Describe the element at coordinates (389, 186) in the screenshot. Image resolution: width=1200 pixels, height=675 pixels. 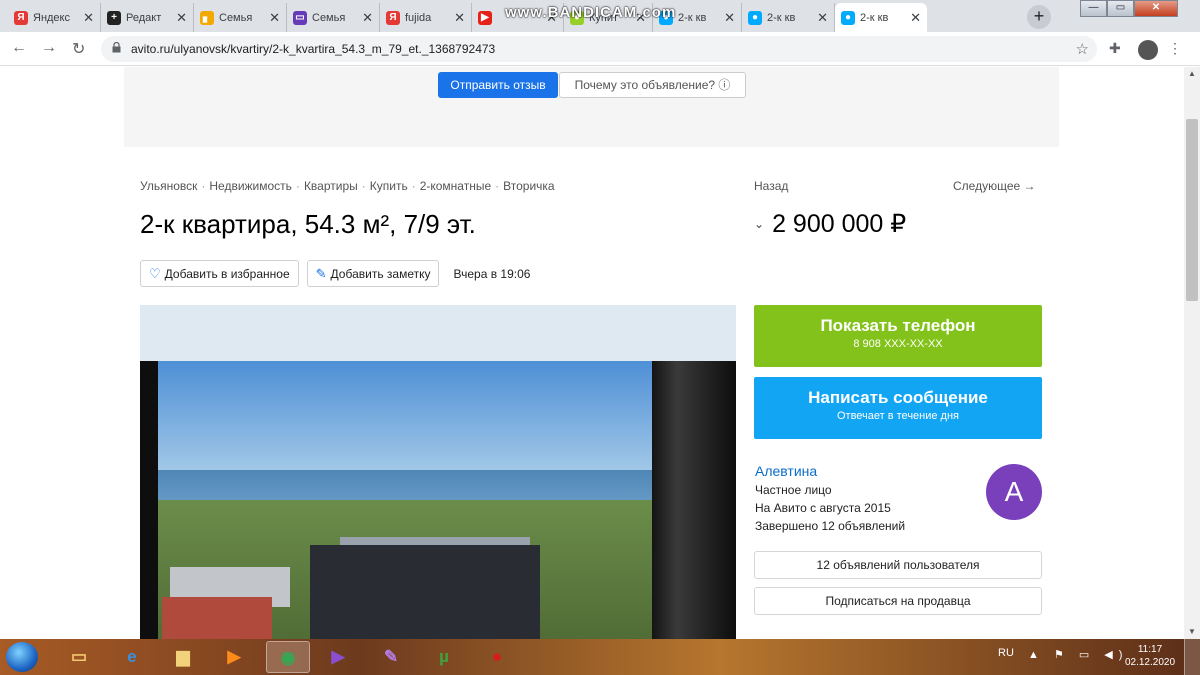
I see `breadcrumb-item: Купить` at that location.